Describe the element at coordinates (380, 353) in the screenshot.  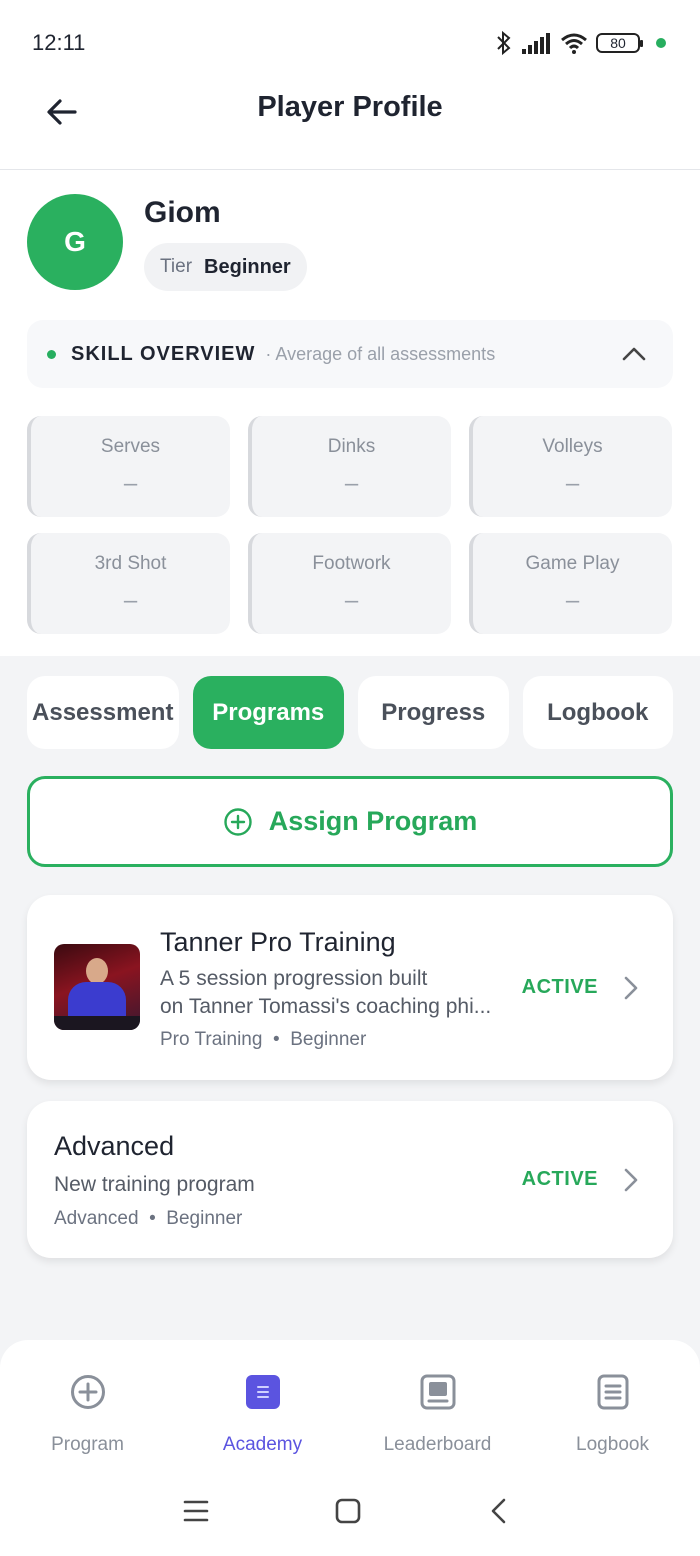
I see `skill-overview-subtitle: · Average of all assessments` at that location.